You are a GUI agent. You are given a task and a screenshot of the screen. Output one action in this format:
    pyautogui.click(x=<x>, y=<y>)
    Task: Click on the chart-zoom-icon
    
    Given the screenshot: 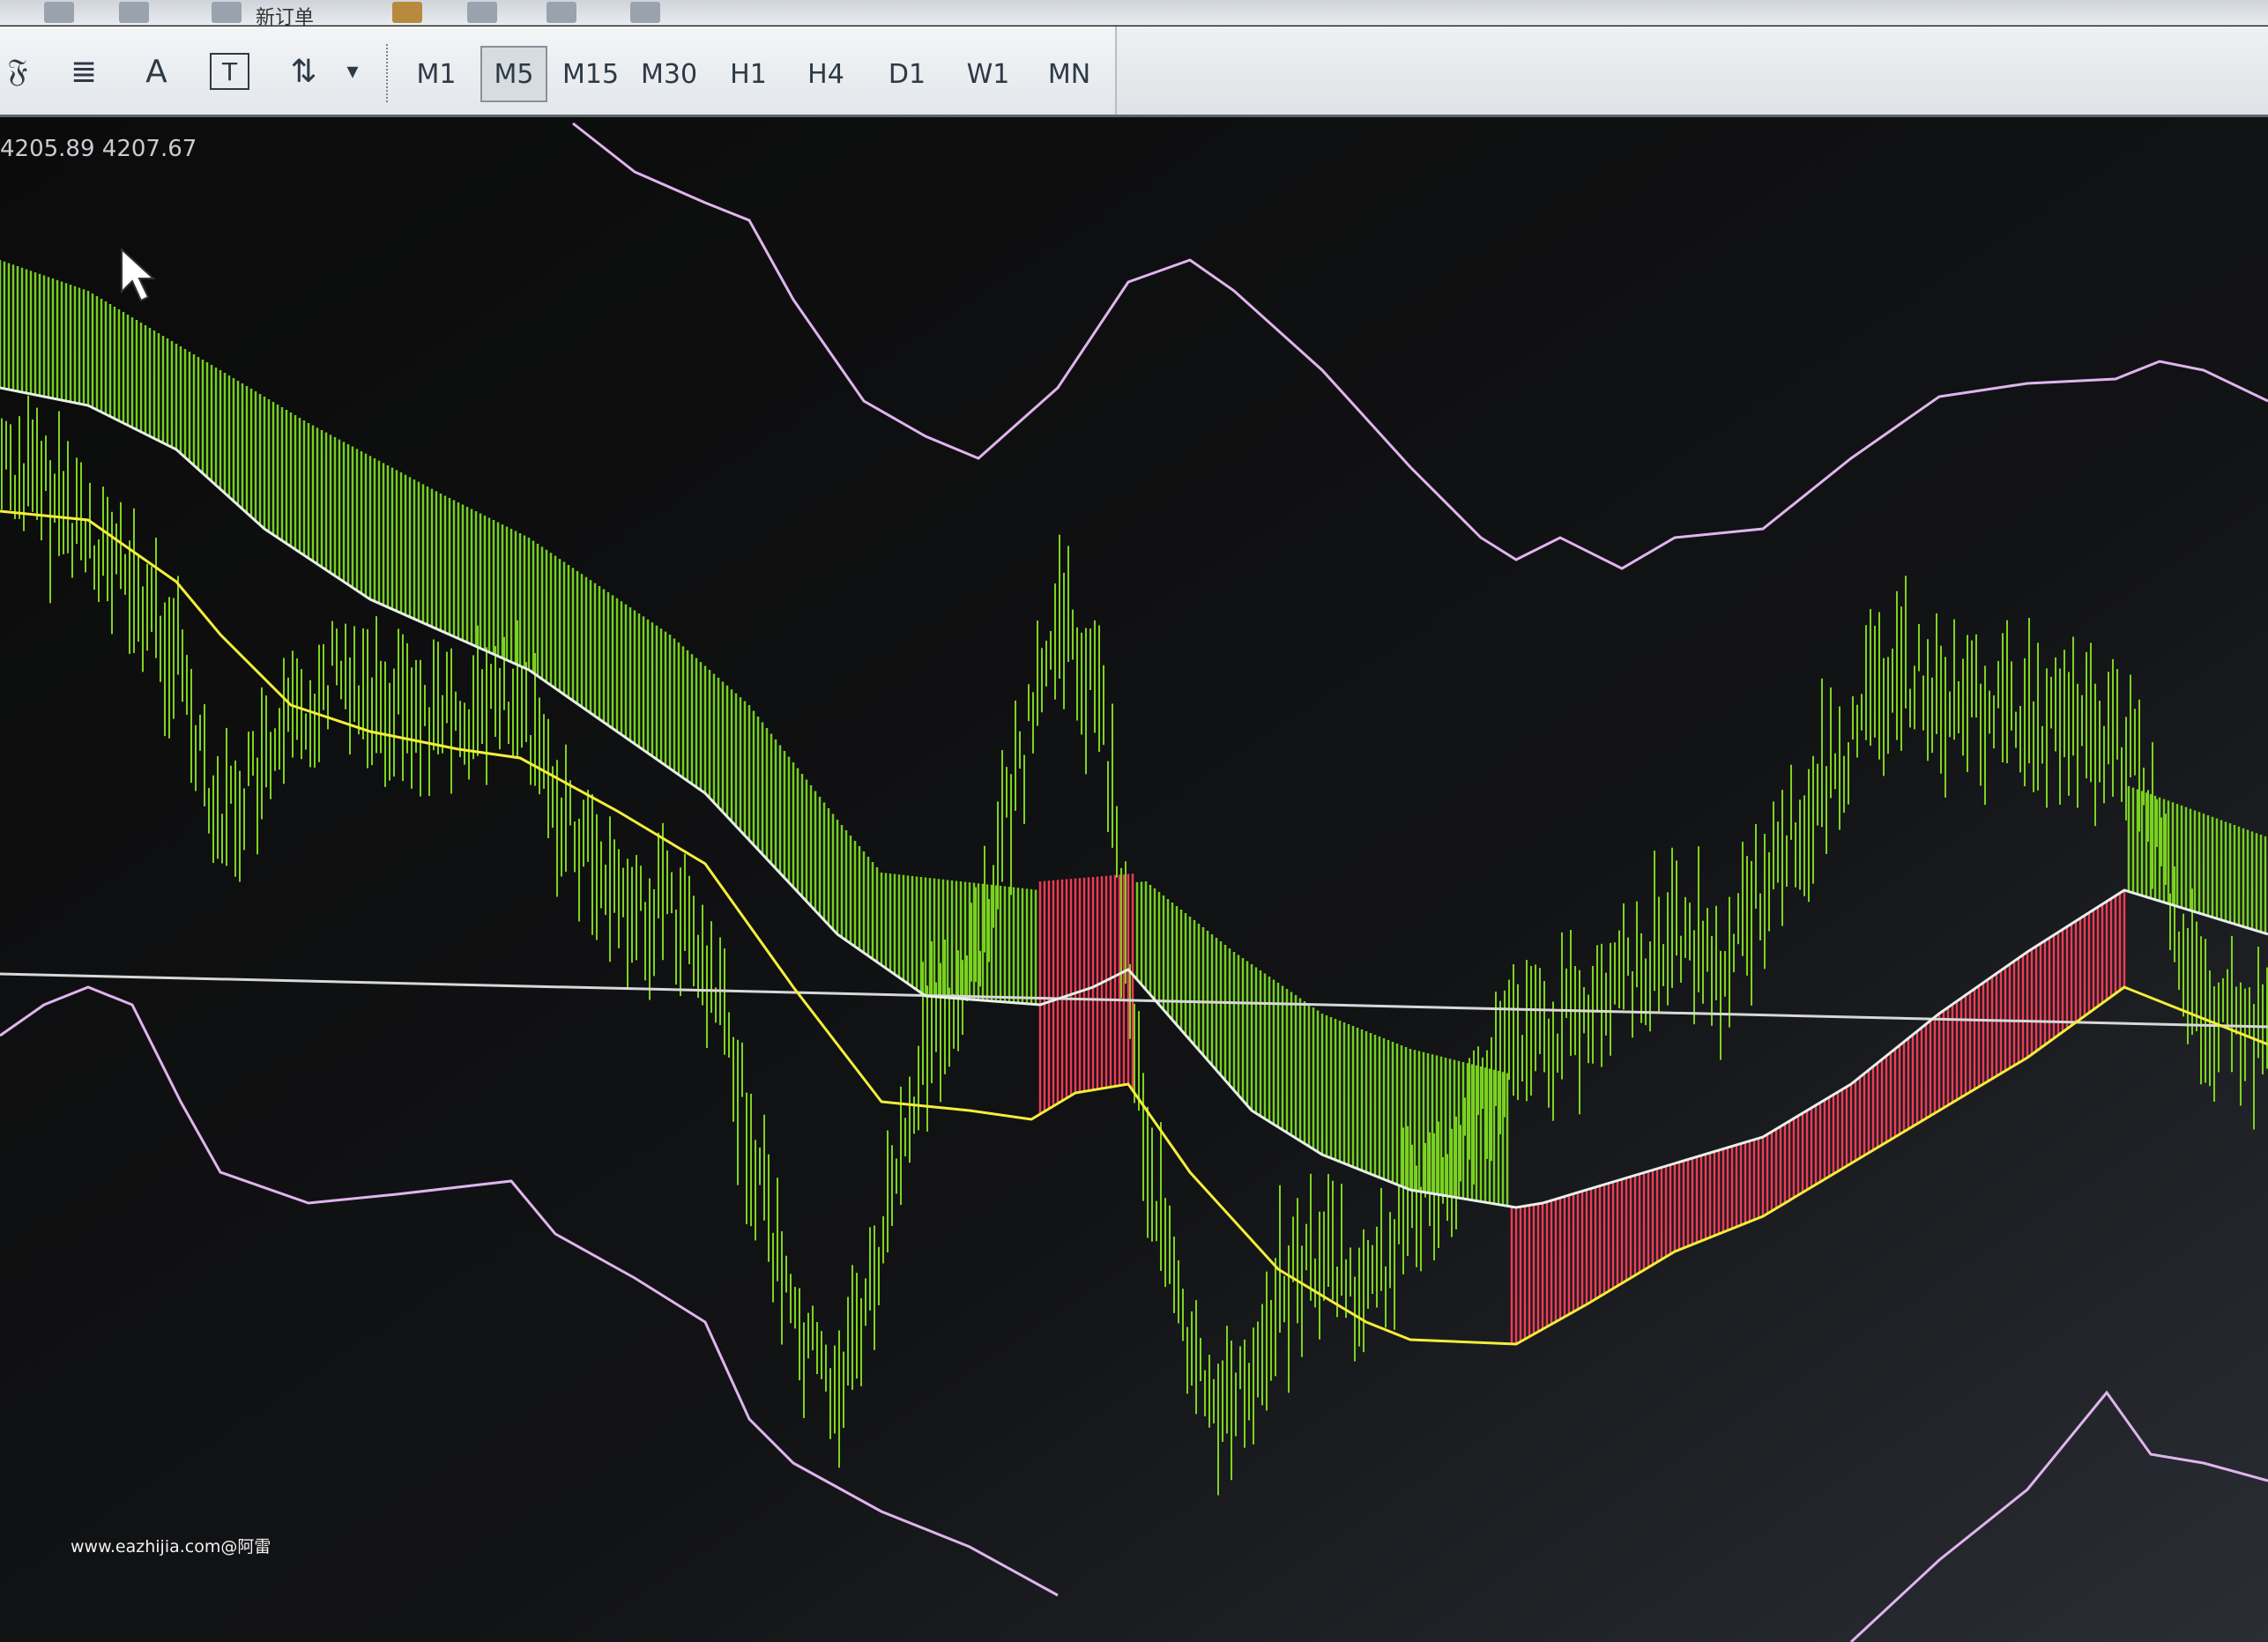 What is the action you would take?
    pyautogui.click(x=134, y=12)
    